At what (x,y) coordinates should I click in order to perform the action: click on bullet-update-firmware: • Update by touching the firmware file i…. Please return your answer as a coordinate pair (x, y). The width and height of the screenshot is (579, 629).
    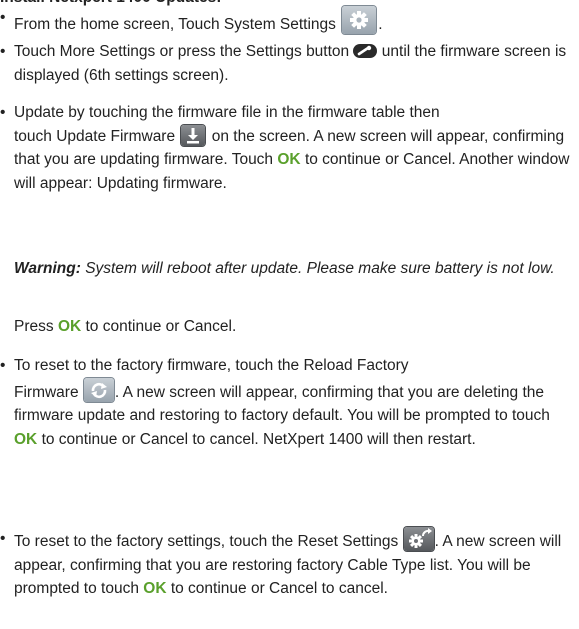
    Looking at the image, I should click on (285, 148).